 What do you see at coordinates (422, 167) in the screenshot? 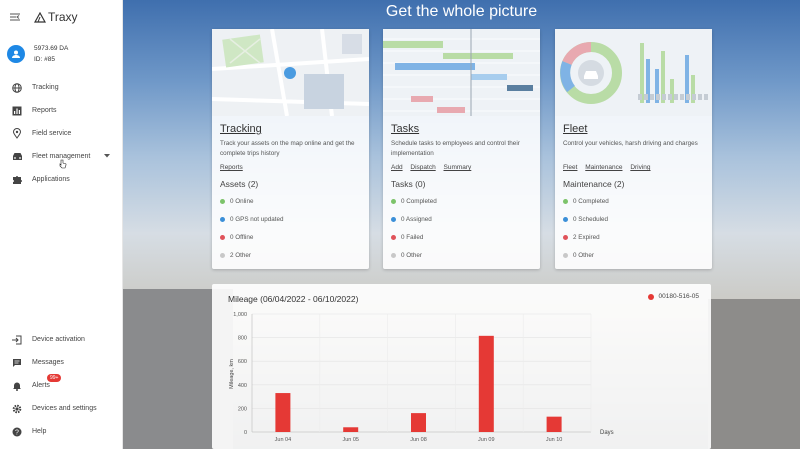
I see `link-dispatch: Dispatch` at bounding box center [422, 167].